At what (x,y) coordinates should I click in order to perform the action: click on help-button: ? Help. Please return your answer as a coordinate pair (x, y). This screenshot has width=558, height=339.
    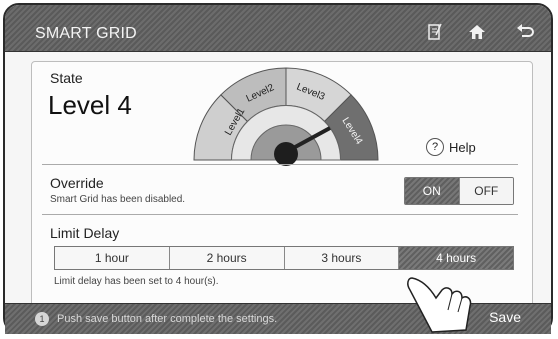
    Looking at the image, I should click on (451, 147).